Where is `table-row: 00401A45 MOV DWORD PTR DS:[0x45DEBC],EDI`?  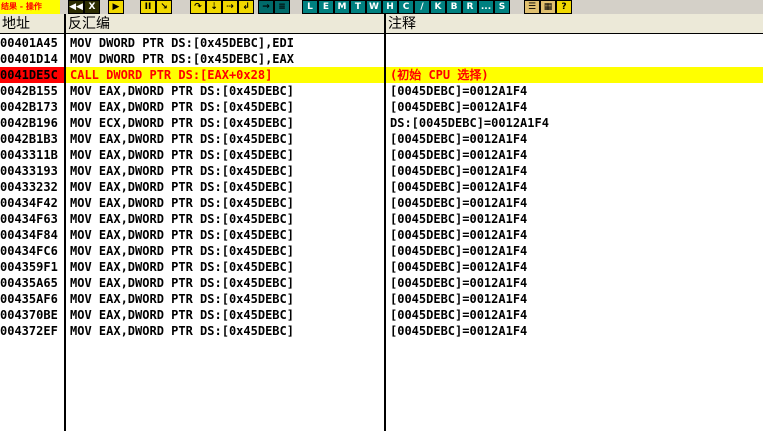
table-row: 00401A45 MOV DWORD PTR DS:[0x45DEBC],EDI is located at coordinates (381, 43).